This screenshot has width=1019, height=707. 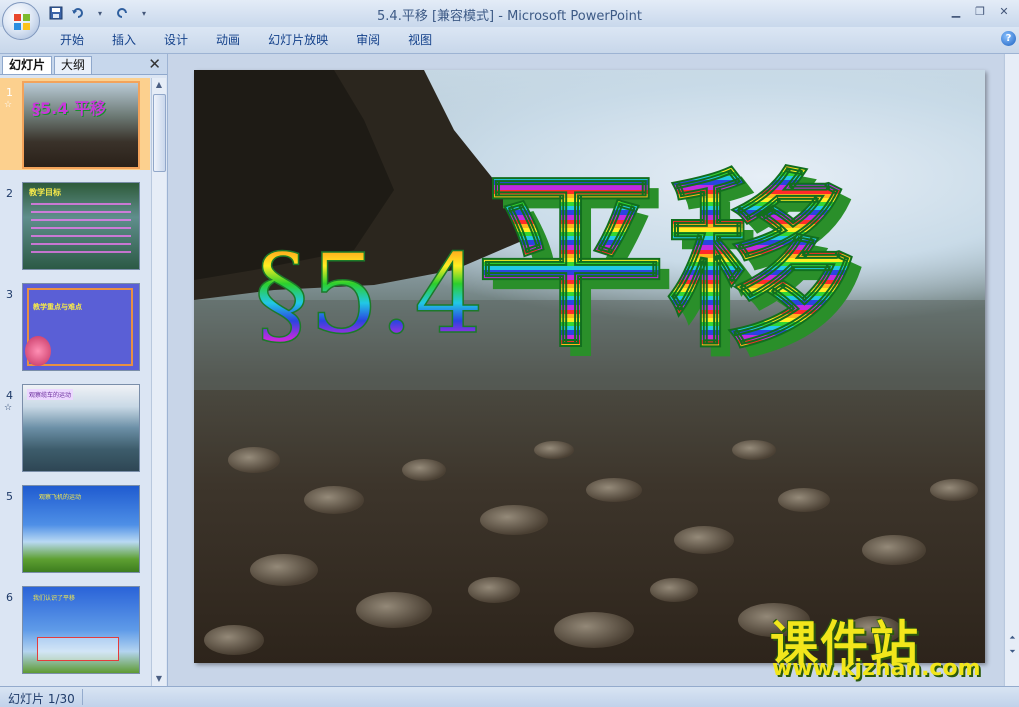 What do you see at coordinates (73, 65) in the screenshot?
I see `tab-outline: 大纲` at bounding box center [73, 65].